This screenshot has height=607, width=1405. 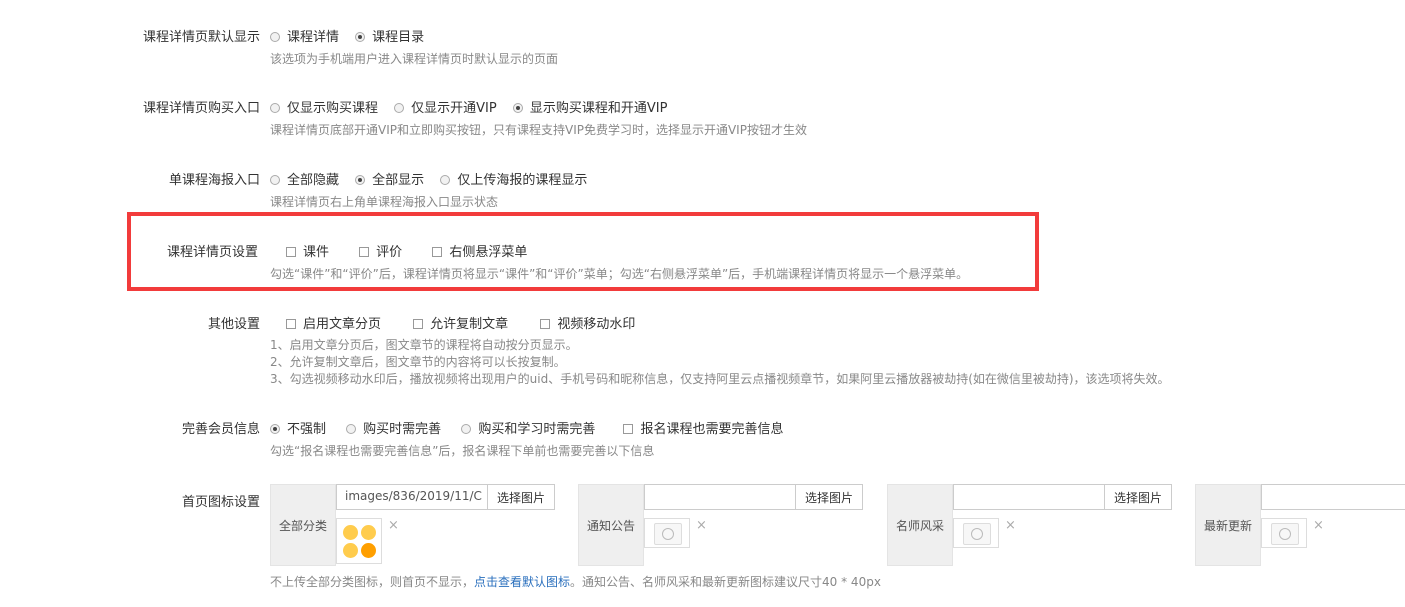 What do you see at coordinates (537, 429) in the screenshot?
I see `option-label: 购买和学习时需完善` at bounding box center [537, 429].